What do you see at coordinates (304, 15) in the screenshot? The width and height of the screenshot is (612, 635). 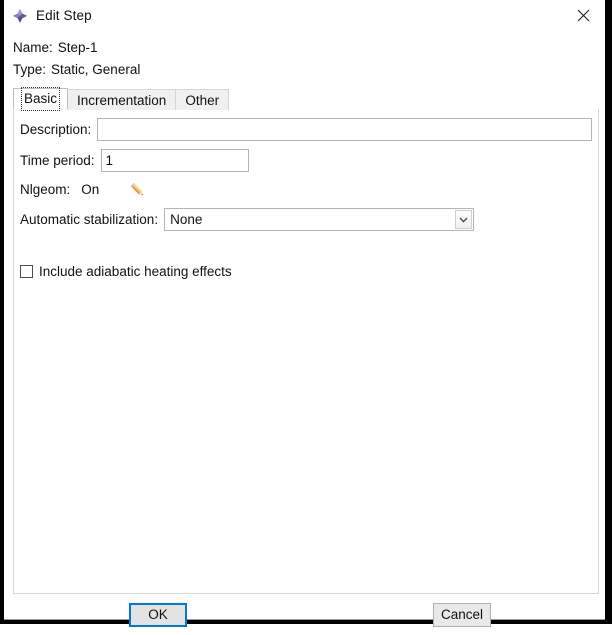 I see `title-bar: Edit Step` at bounding box center [304, 15].